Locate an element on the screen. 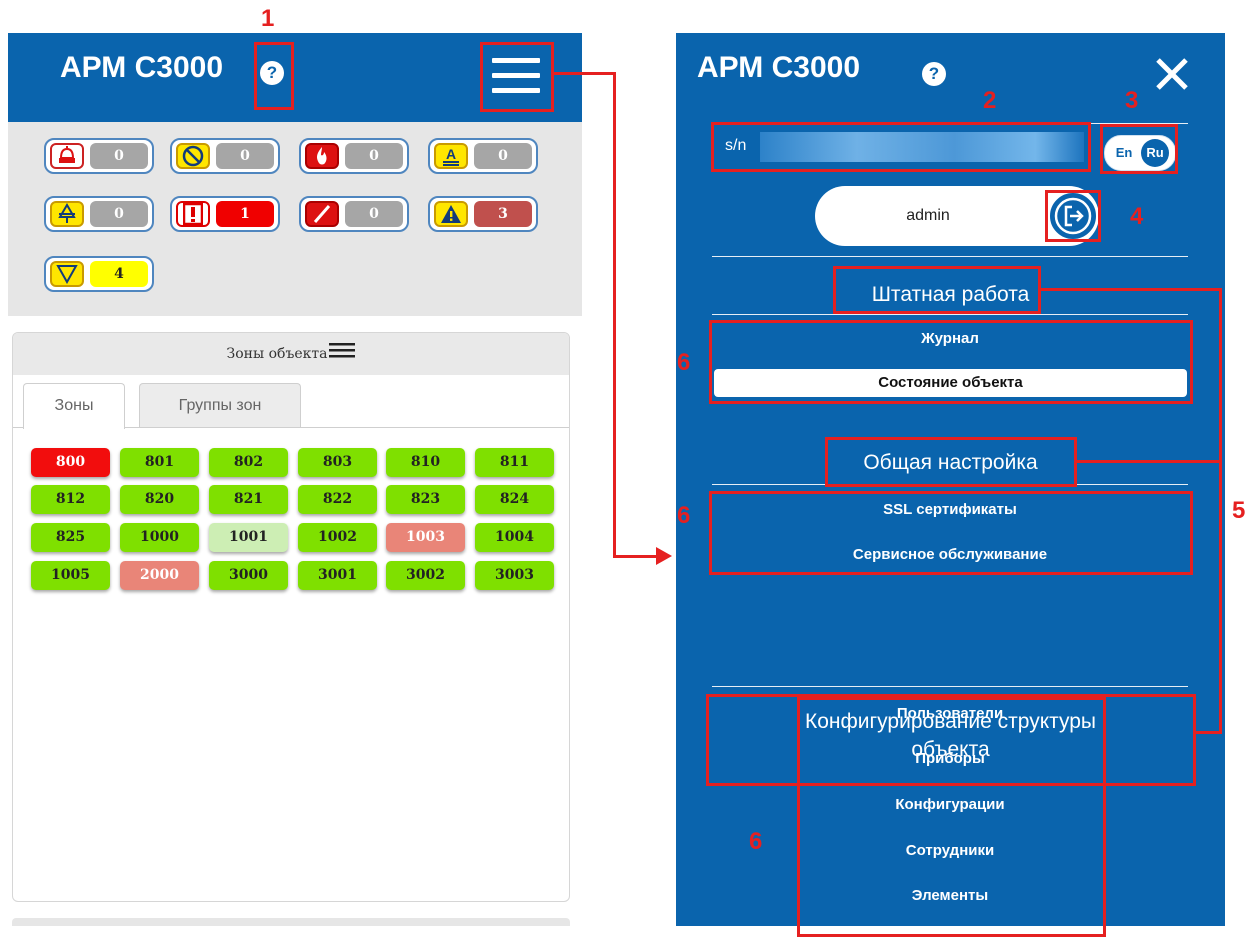  fire-icon is located at coordinates (322, 156).